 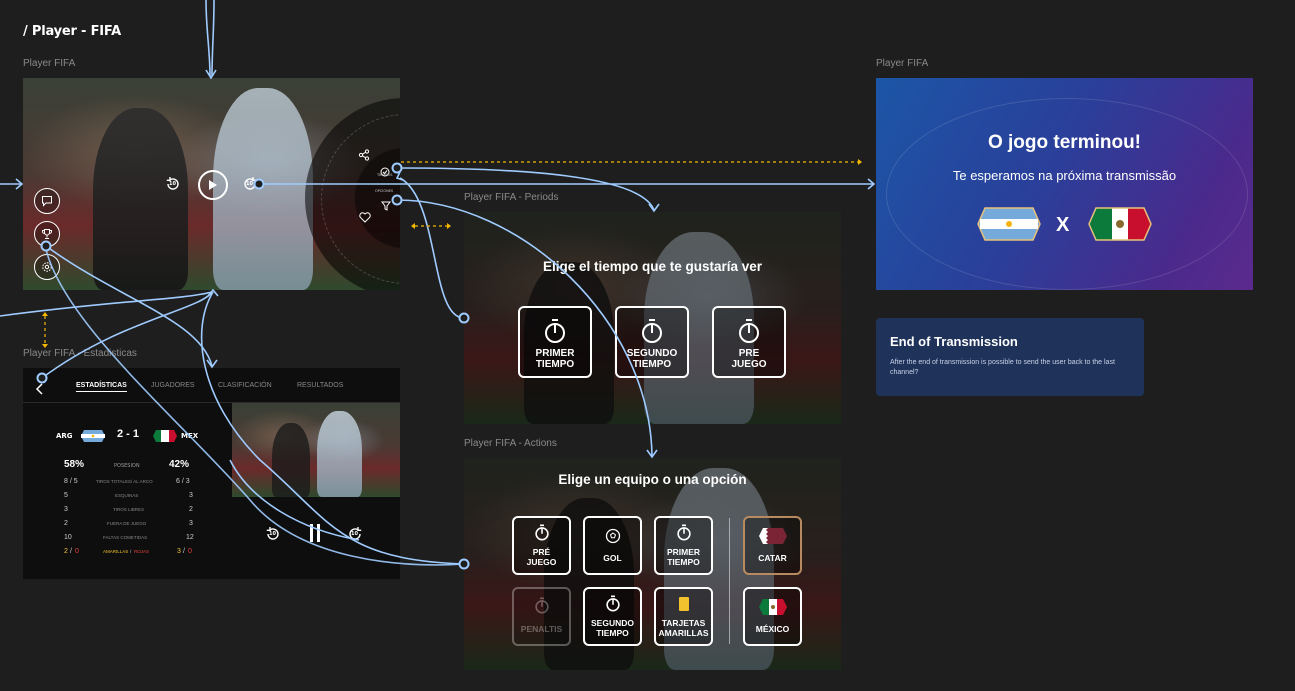 I want to click on stat-label: FUERA DE JUEGO, so click(x=127, y=523).